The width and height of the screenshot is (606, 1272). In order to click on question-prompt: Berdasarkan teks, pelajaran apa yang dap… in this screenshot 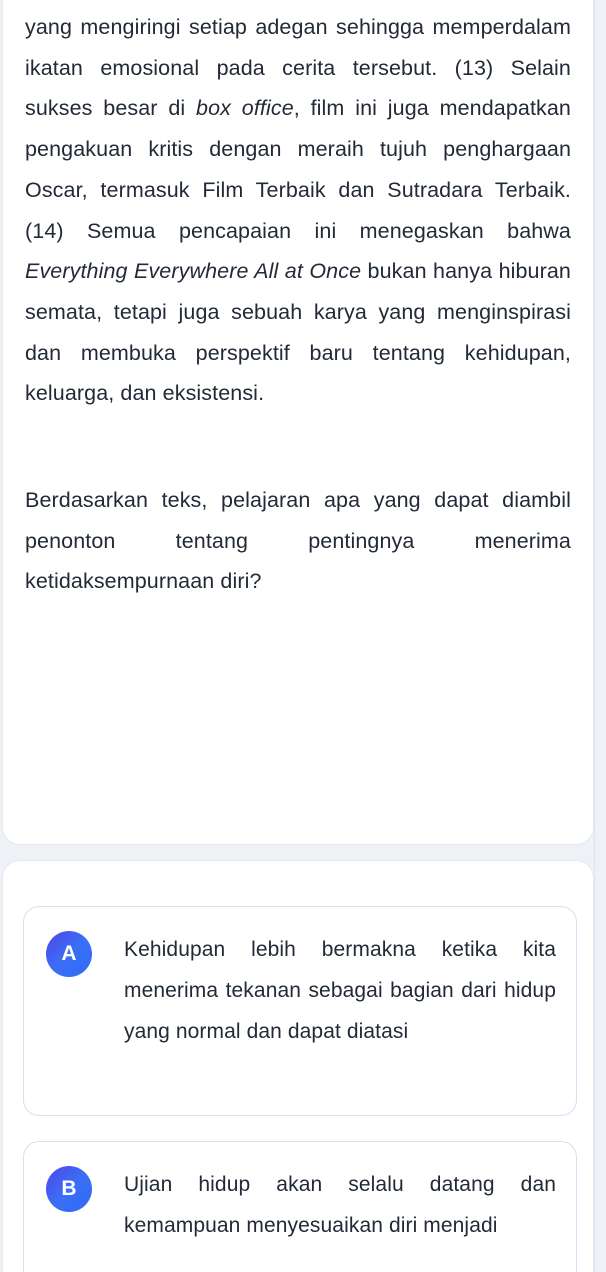, I will do `click(298, 541)`.